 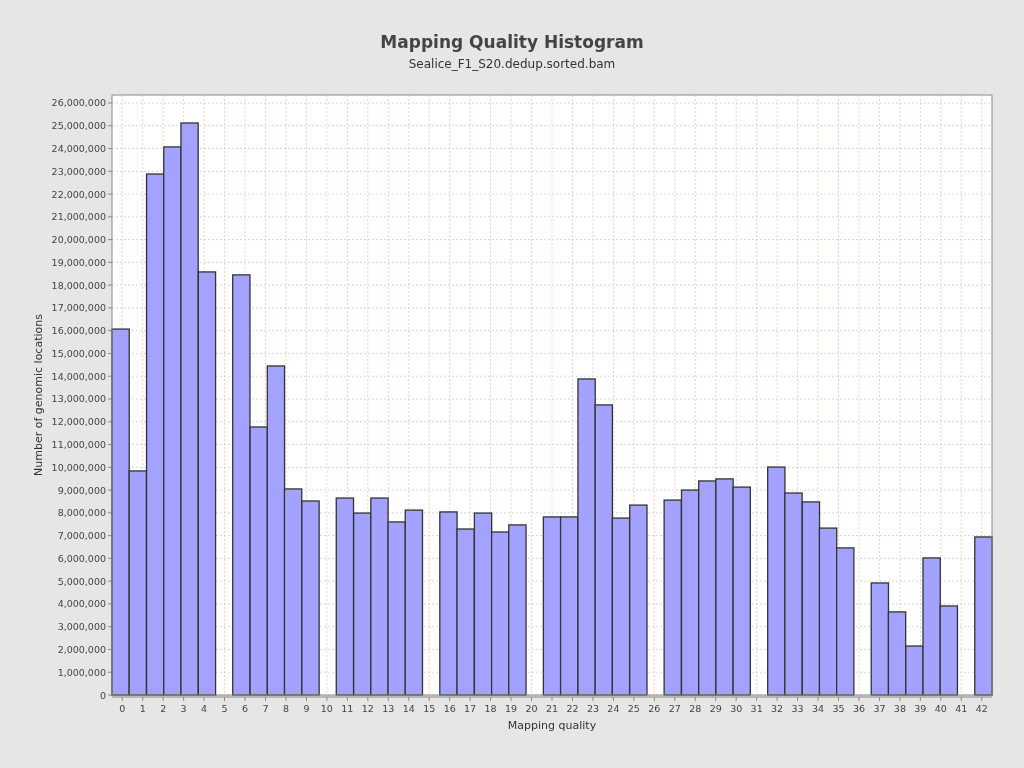 What do you see at coordinates (163, 708) in the screenshot?
I see `x-axis-tick-label: 2` at bounding box center [163, 708].